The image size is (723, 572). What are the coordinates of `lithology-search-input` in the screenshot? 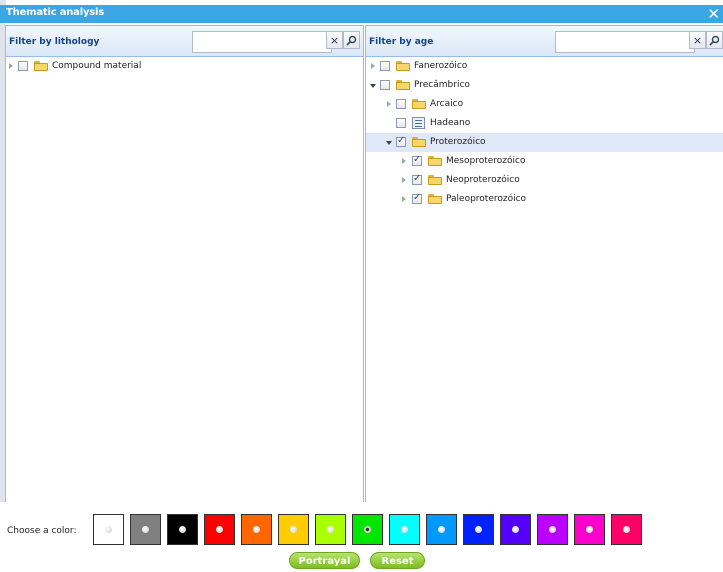 It's located at (262, 42).